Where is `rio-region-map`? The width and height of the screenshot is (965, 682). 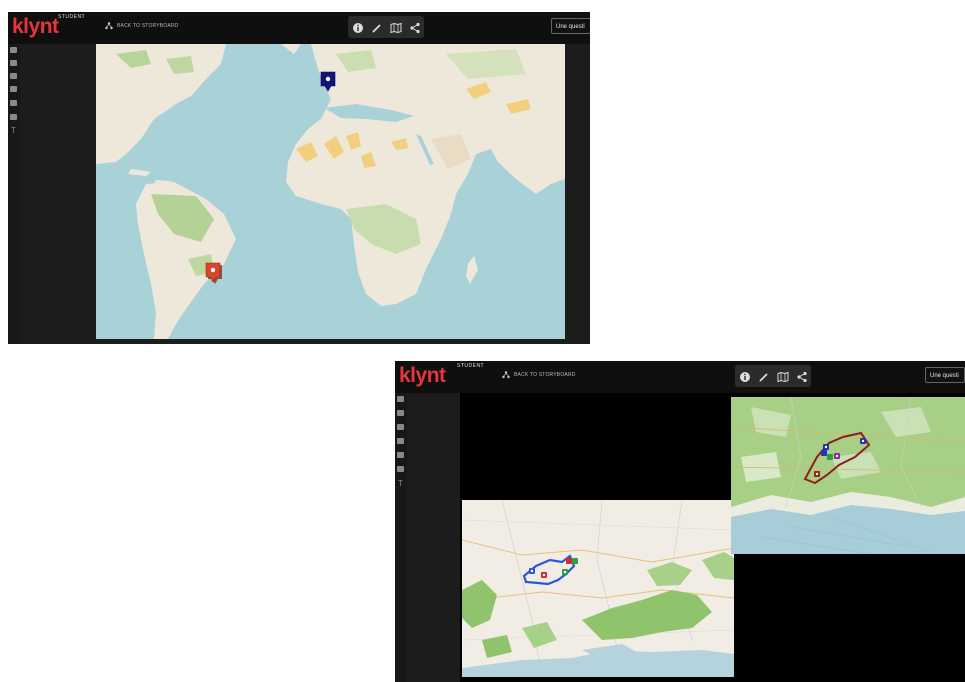 rio-region-map is located at coordinates (598, 588).